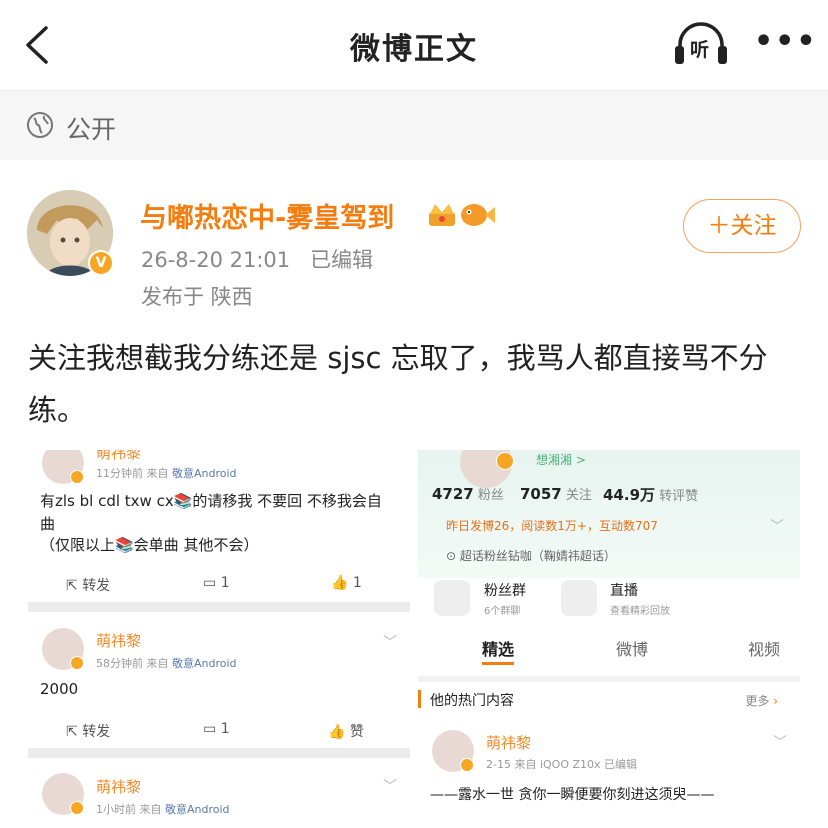 Image resolution: width=828 pixels, height=828 pixels. Describe the element at coordinates (414, 125) in the screenshot. I see `visibility-bar: 公开` at that location.